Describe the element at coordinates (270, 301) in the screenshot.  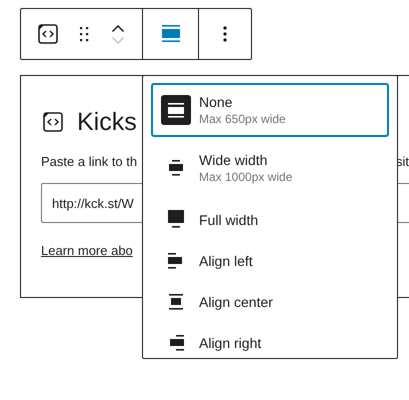
I see `alignment-option: Align center` at that location.